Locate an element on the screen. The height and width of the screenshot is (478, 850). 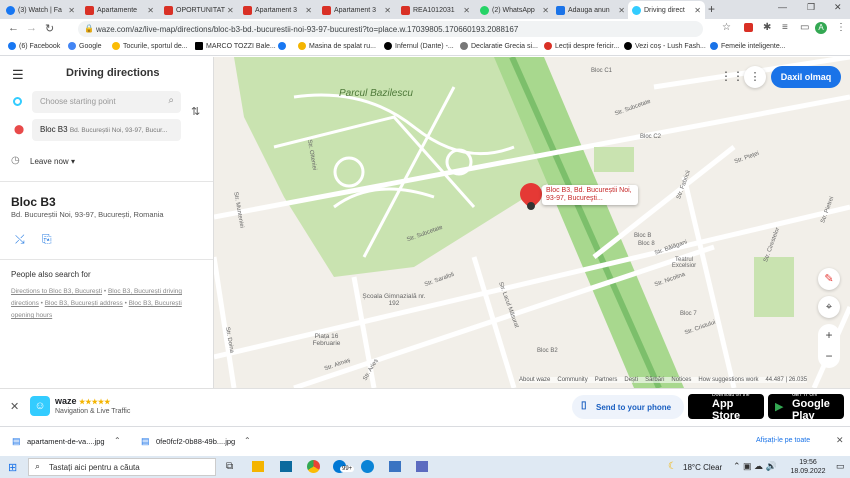
clock: 19:56 18.09.2022 is located at coordinates (808, 467).